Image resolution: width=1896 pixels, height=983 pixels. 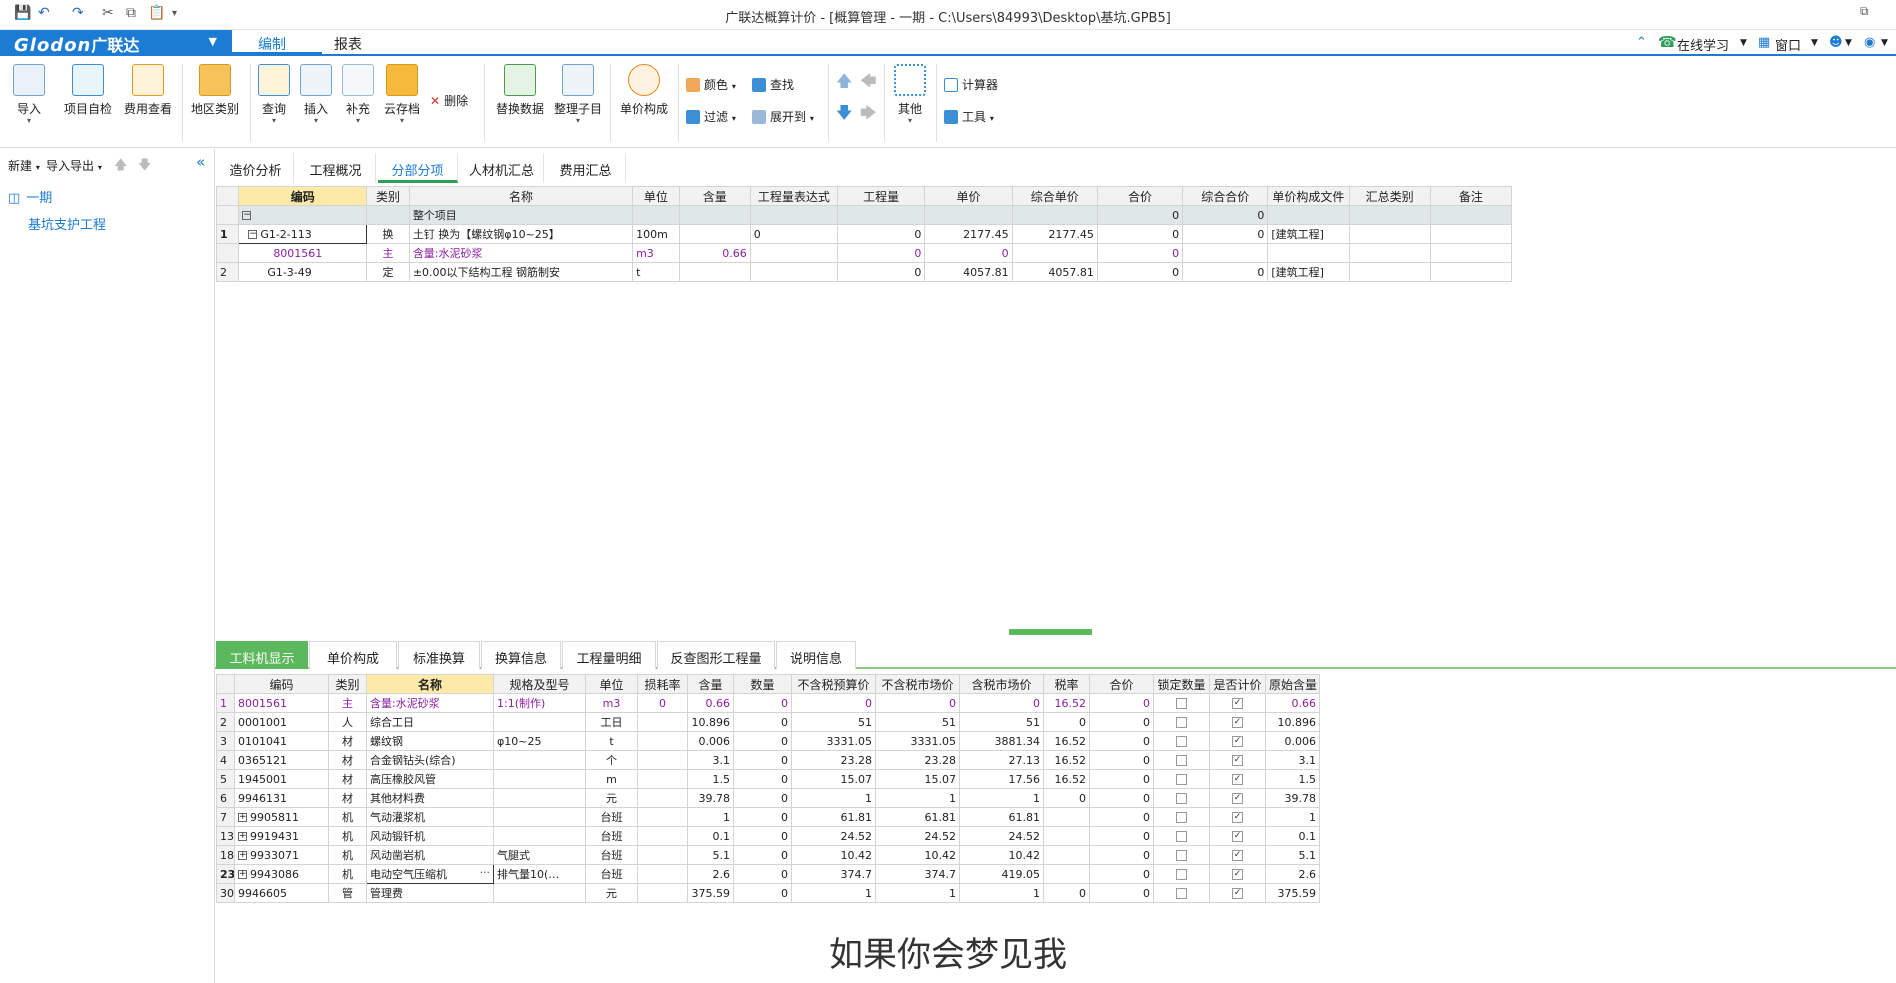 I want to click on color-button: 颜色 ▾, so click(x=711, y=84).